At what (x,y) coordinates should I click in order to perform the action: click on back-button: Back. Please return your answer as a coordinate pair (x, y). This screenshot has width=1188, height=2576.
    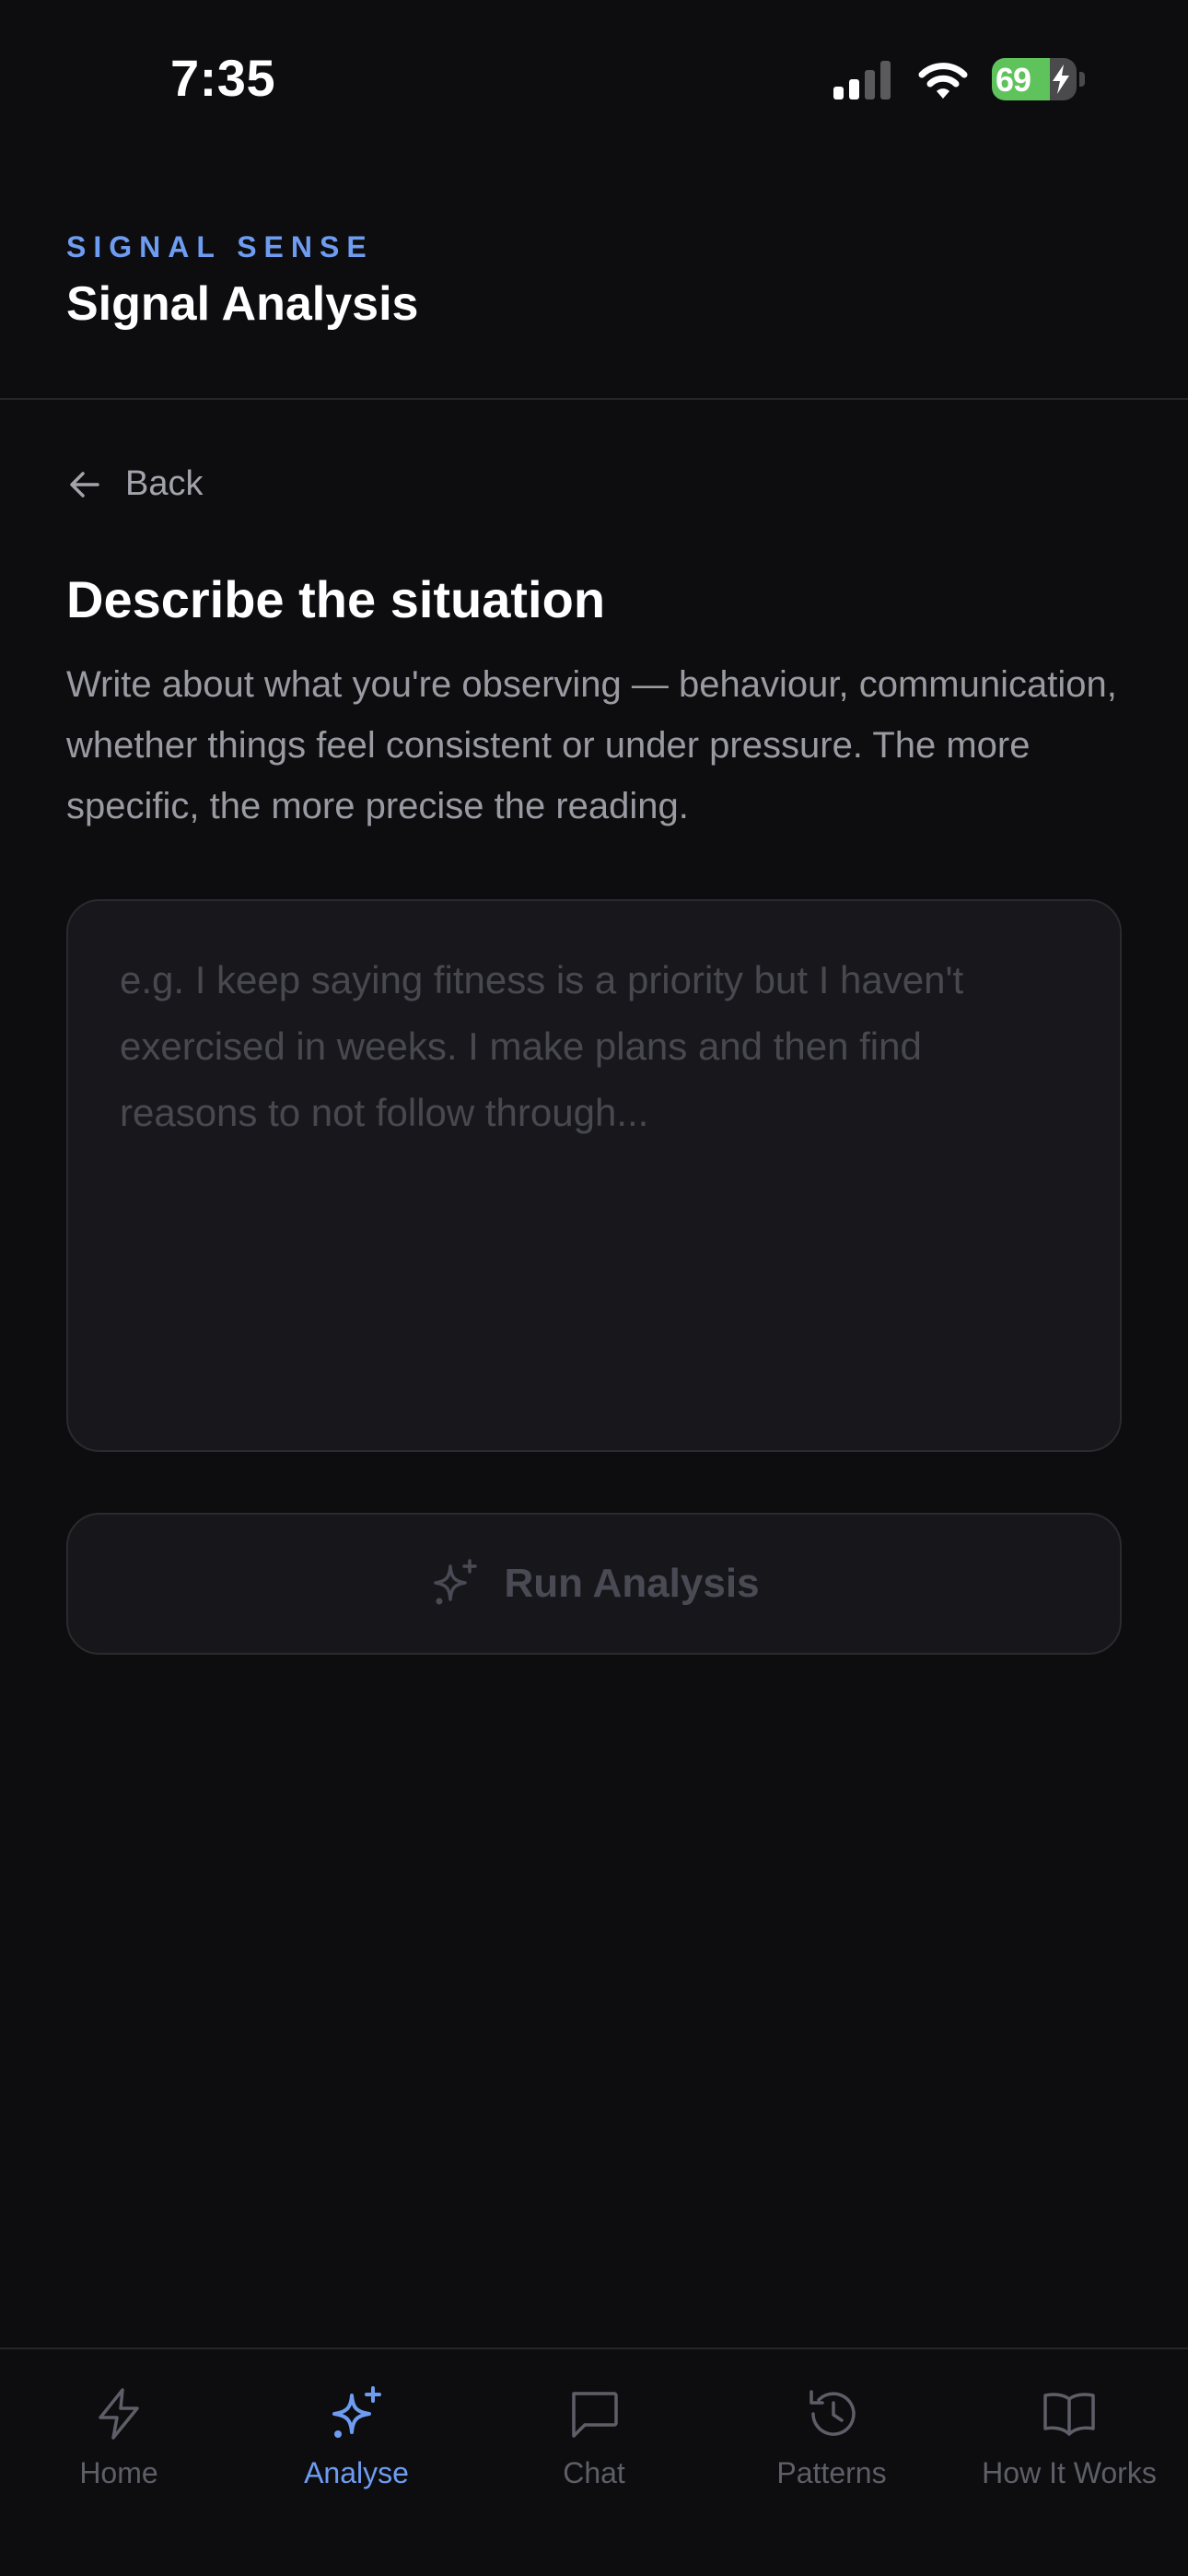
    Looking at the image, I should click on (134, 484).